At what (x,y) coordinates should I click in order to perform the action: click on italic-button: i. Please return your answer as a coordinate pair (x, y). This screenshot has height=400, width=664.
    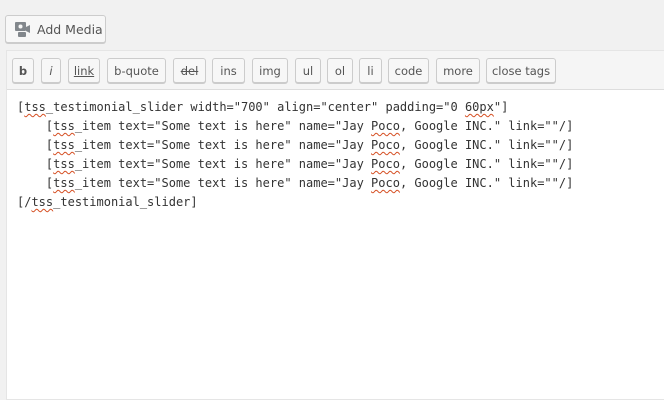
    Looking at the image, I should click on (51, 70).